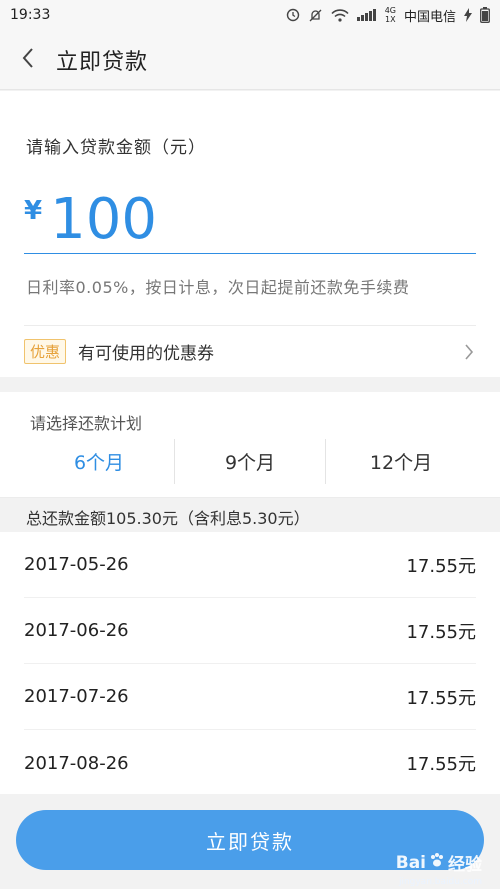  Describe the element at coordinates (168, 518) in the screenshot. I see `total-repayment-text: 总还款金额105.30元（含利息5.30元）` at that location.